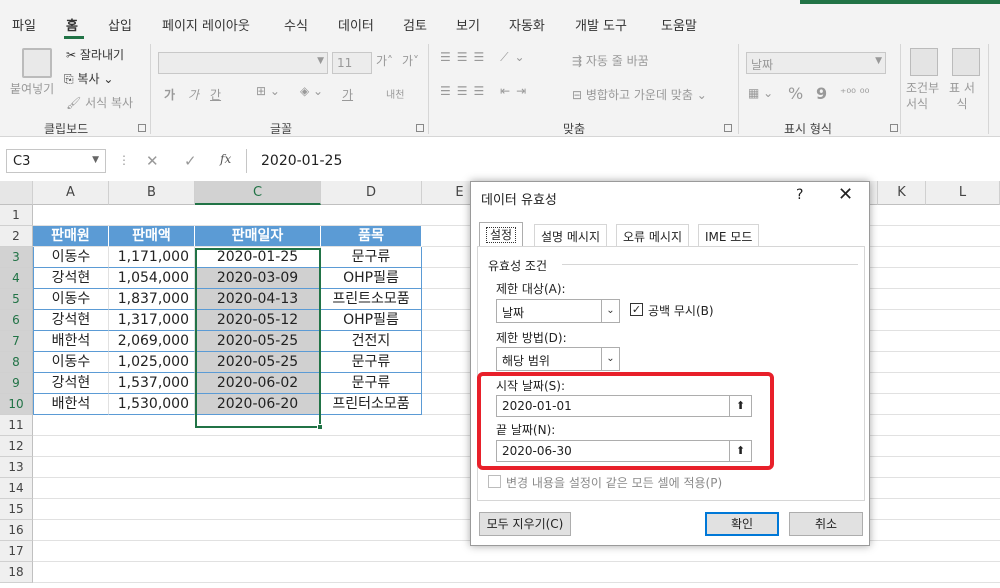  What do you see at coordinates (152, 299) in the screenshot?
I see `table-cell: 1,837,000` at bounding box center [152, 299].